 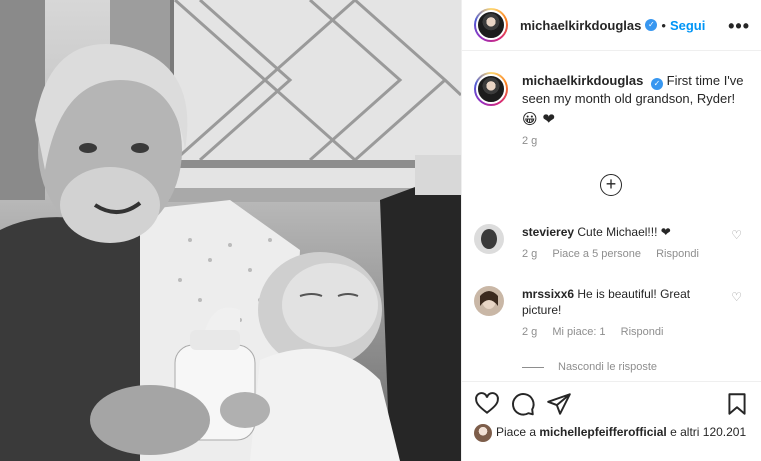 What do you see at coordinates (538, 119) in the screenshot?
I see `caption-emojis: 😀 ❤` at bounding box center [538, 119].